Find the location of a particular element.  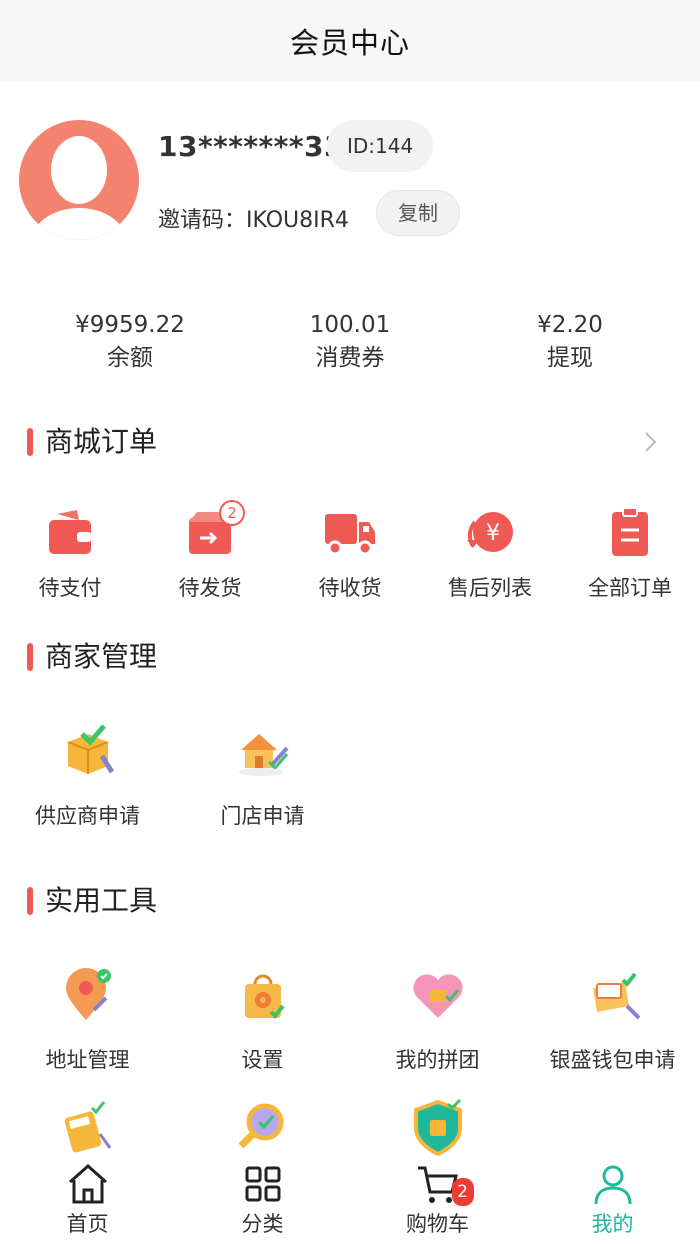

tab-label: 分类 is located at coordinates (262, 1224).